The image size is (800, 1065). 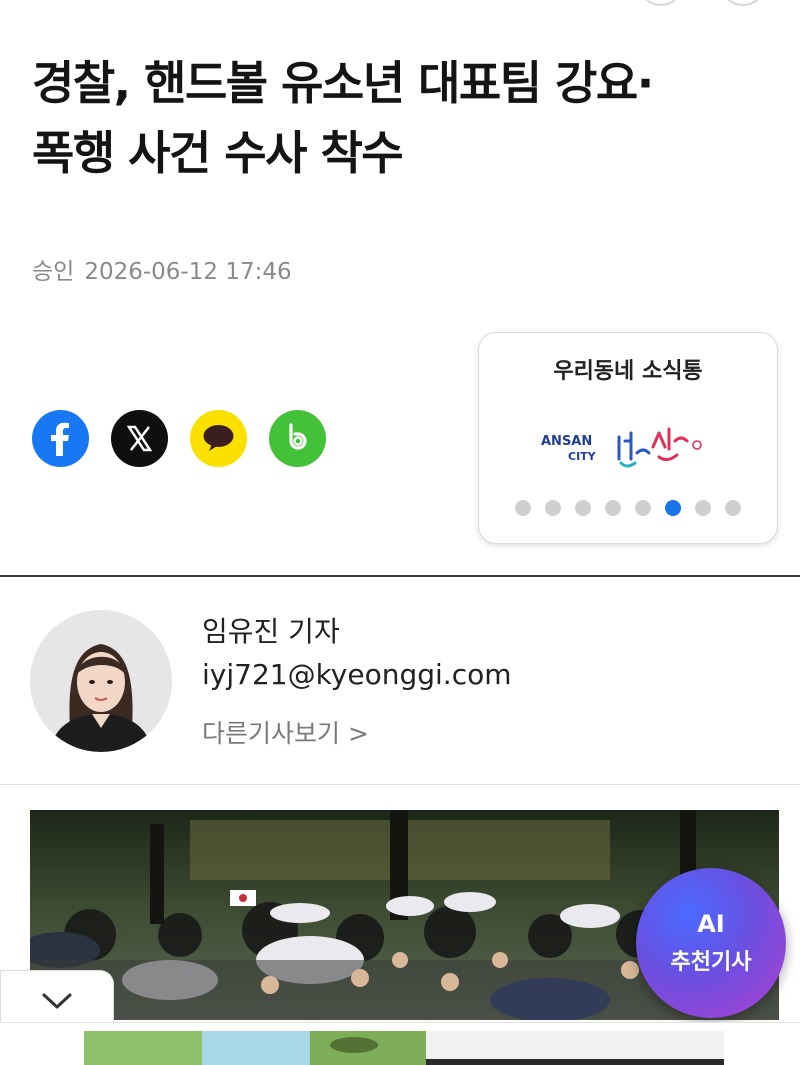 I want to click on share-buttons, so click(x=179, y=438).